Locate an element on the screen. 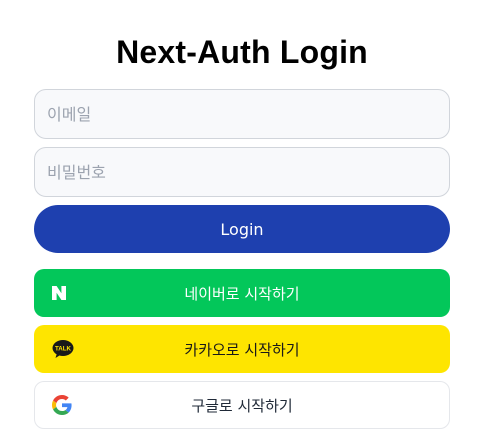 This screenshot has height=442, width=488. naver-login-button: 네이버로 시작하기 is located at coordinates (242, 293).